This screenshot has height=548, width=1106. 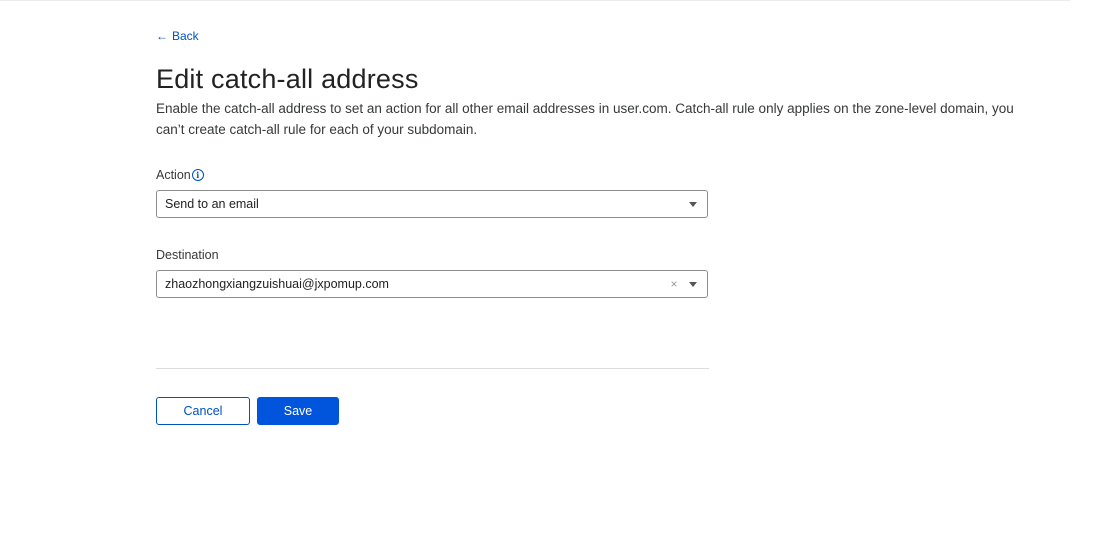 I want to click on back-link-label: Back, so click(x=185, y=36).